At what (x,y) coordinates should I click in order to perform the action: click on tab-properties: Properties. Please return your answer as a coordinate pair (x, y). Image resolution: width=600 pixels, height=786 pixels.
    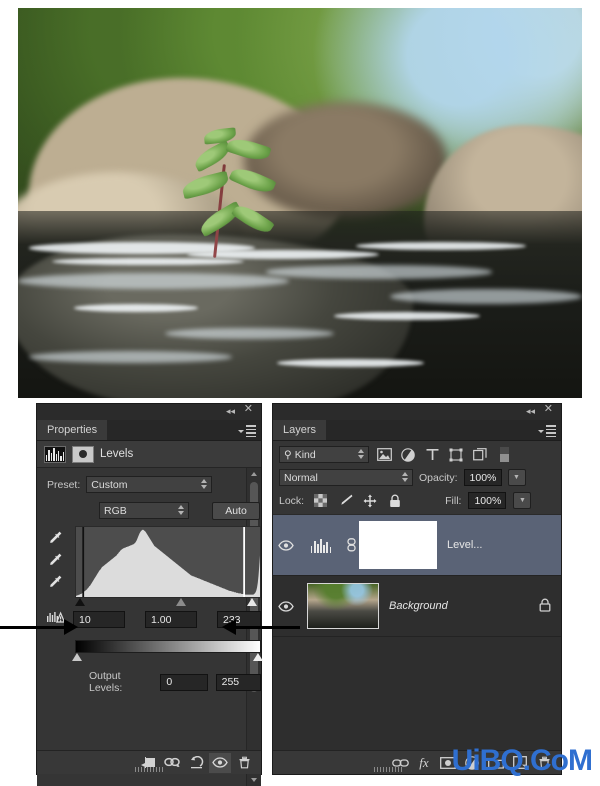
    Looking at the image, I should click on (72, 430).